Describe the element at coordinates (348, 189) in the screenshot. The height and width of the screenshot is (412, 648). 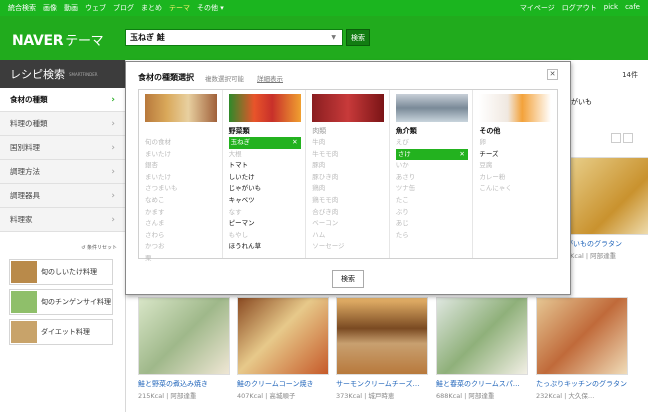
I see `ingredient-option: 鶏肉` at that location.